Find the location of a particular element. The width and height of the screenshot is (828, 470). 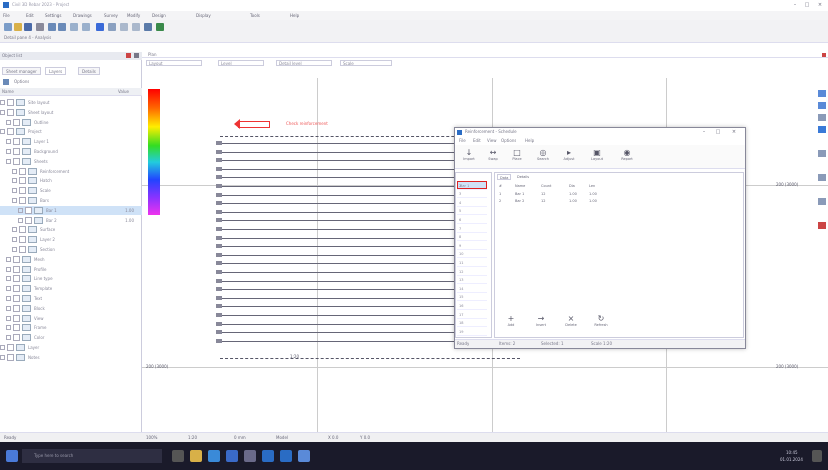

dialog-maximize-button: □ is located at coordinates (718, 132).